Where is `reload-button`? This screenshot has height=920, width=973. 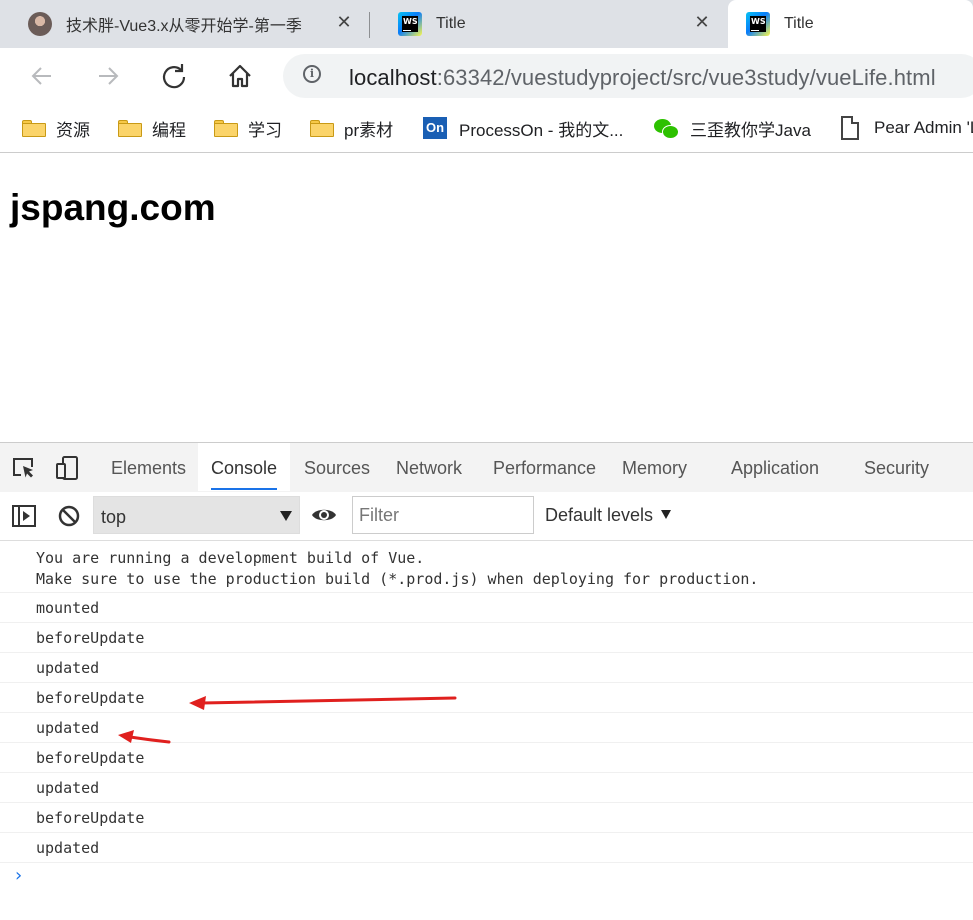 reload-button is located at coordinates (174, 76).